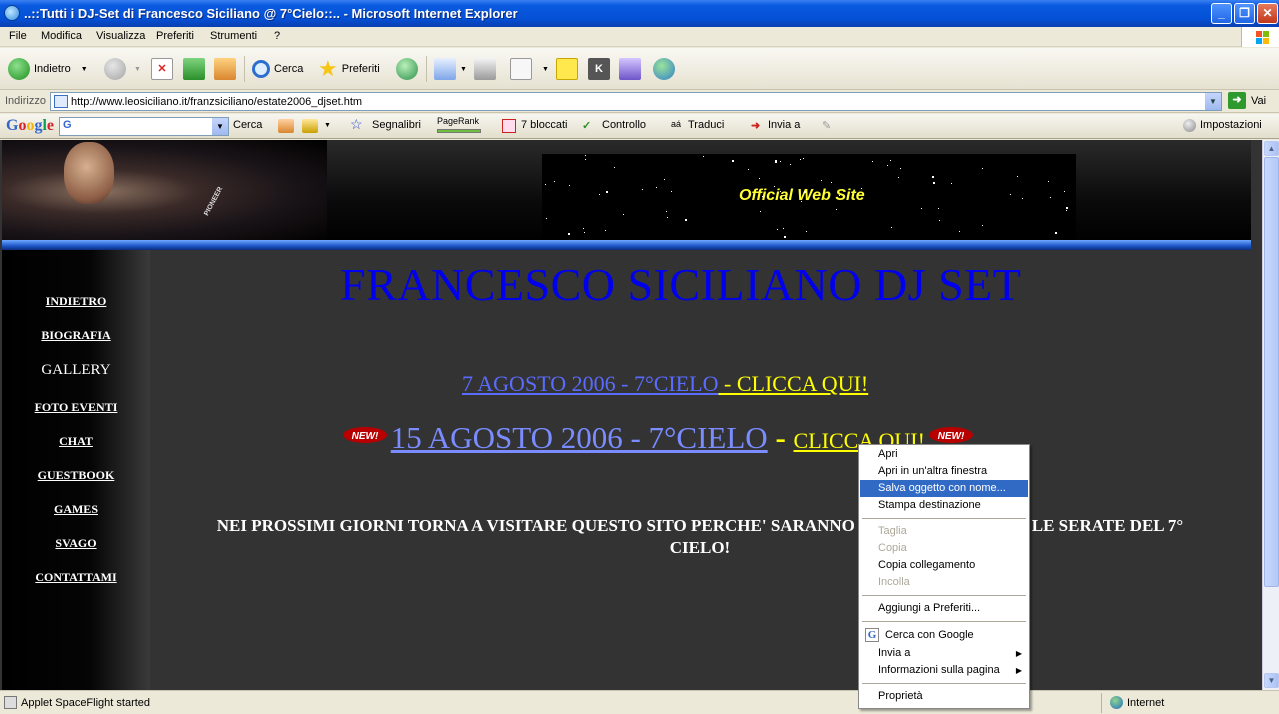  I want to click on dj-set-link-7-agosto: 7 AGOSTO 2006 - 7°CIELO, so click(590, 383).